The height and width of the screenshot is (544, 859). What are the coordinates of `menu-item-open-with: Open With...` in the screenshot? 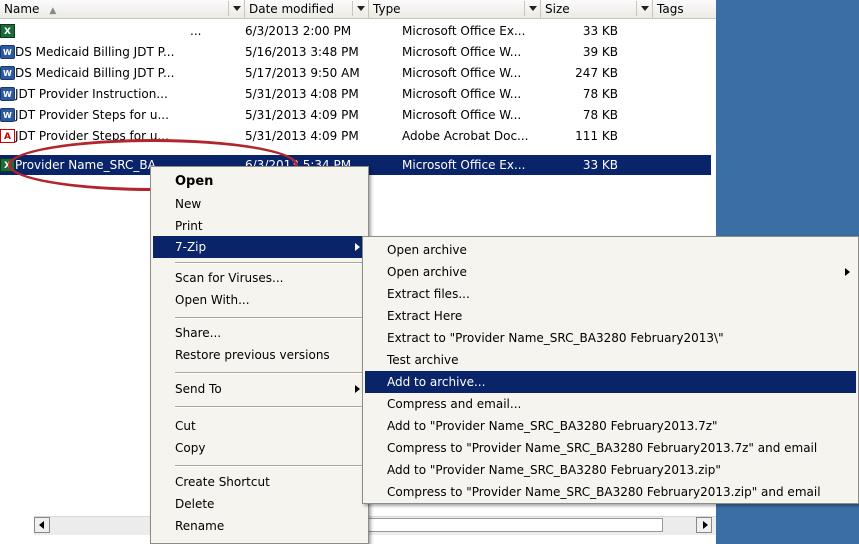 It's located at (259, 300).